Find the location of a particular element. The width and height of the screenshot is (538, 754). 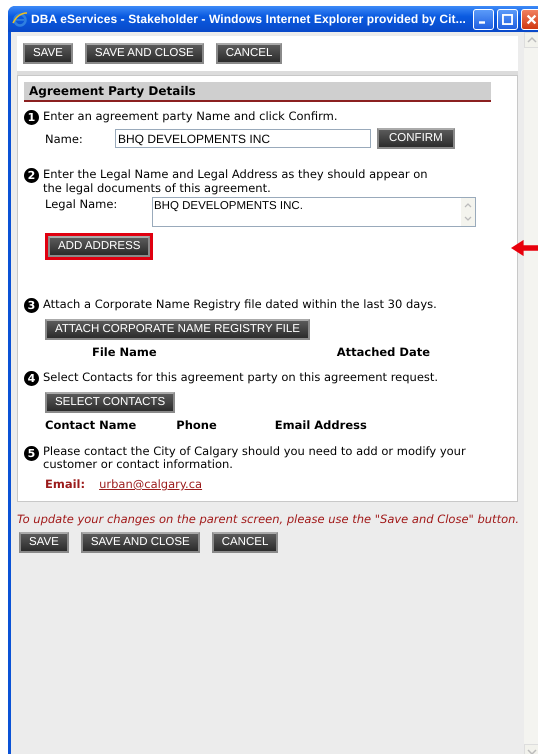

step-number: 2 is located at coordinates (31, 175).